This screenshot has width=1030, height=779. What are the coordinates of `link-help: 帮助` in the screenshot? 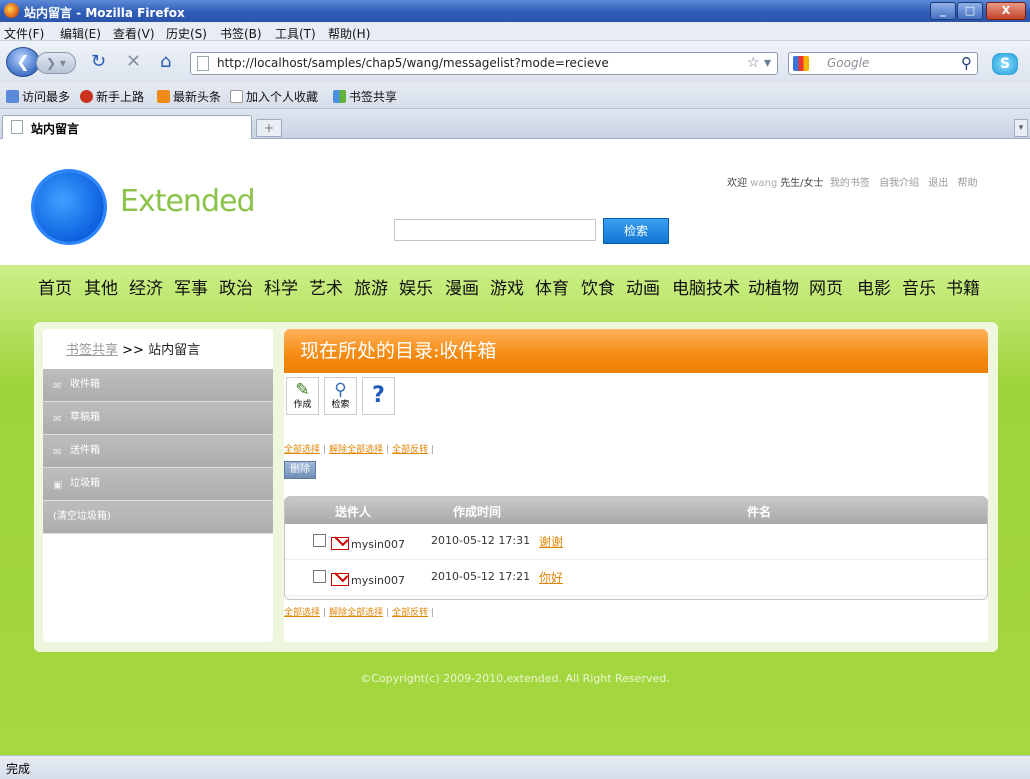 It's located at (967, 183).